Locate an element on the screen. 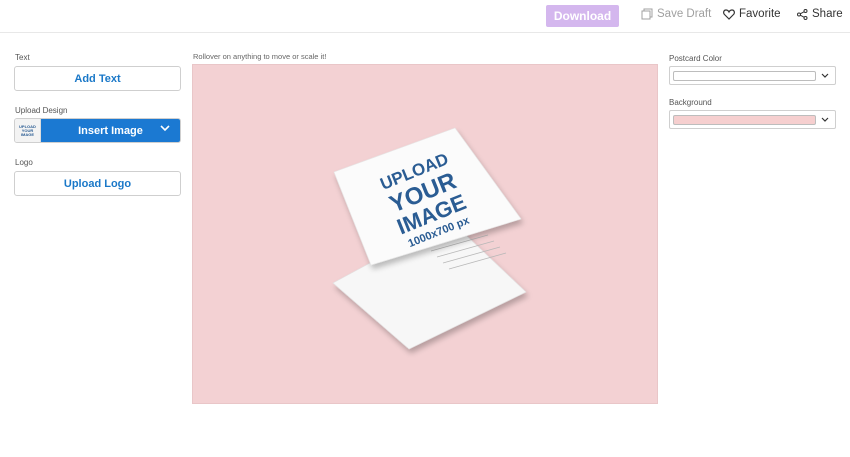 This screenshot has width=850, height=457. share-button: Share is located at coordinates (820, 14).